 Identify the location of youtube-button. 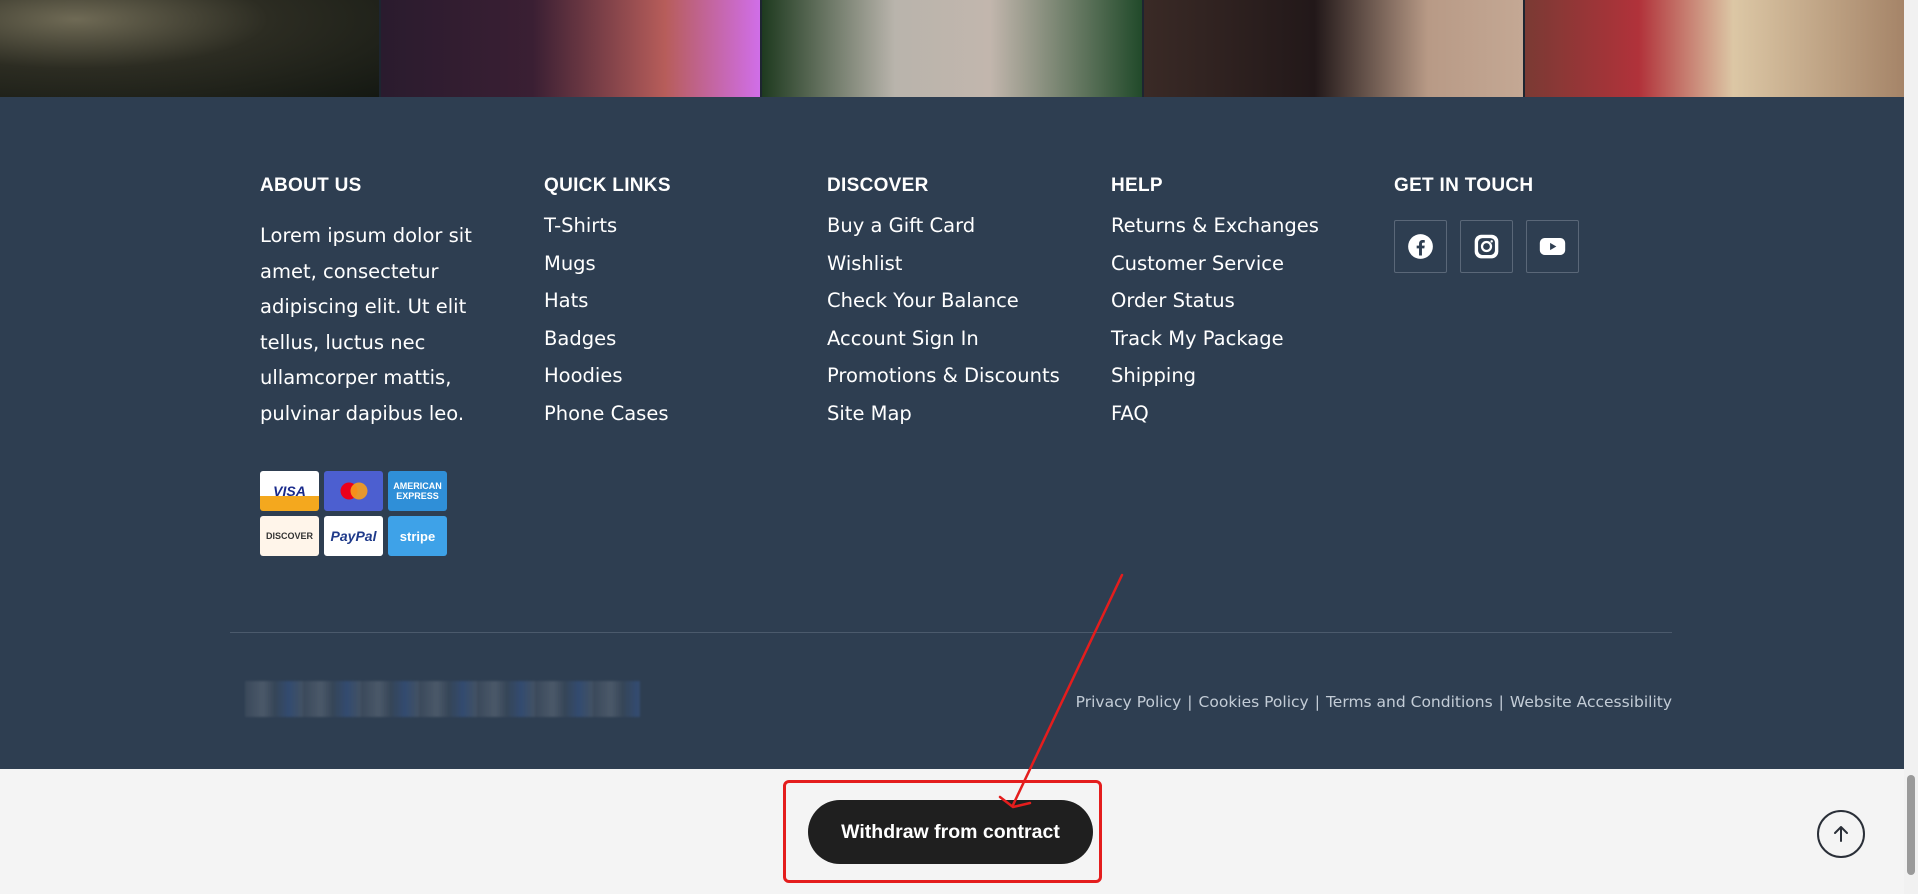
(1552, 246).